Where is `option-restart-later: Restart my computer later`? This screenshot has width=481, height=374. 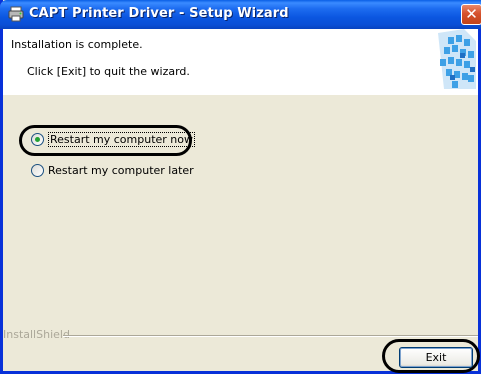 option-restart-later: Restart my computer later is located at coordinates (112, 170).